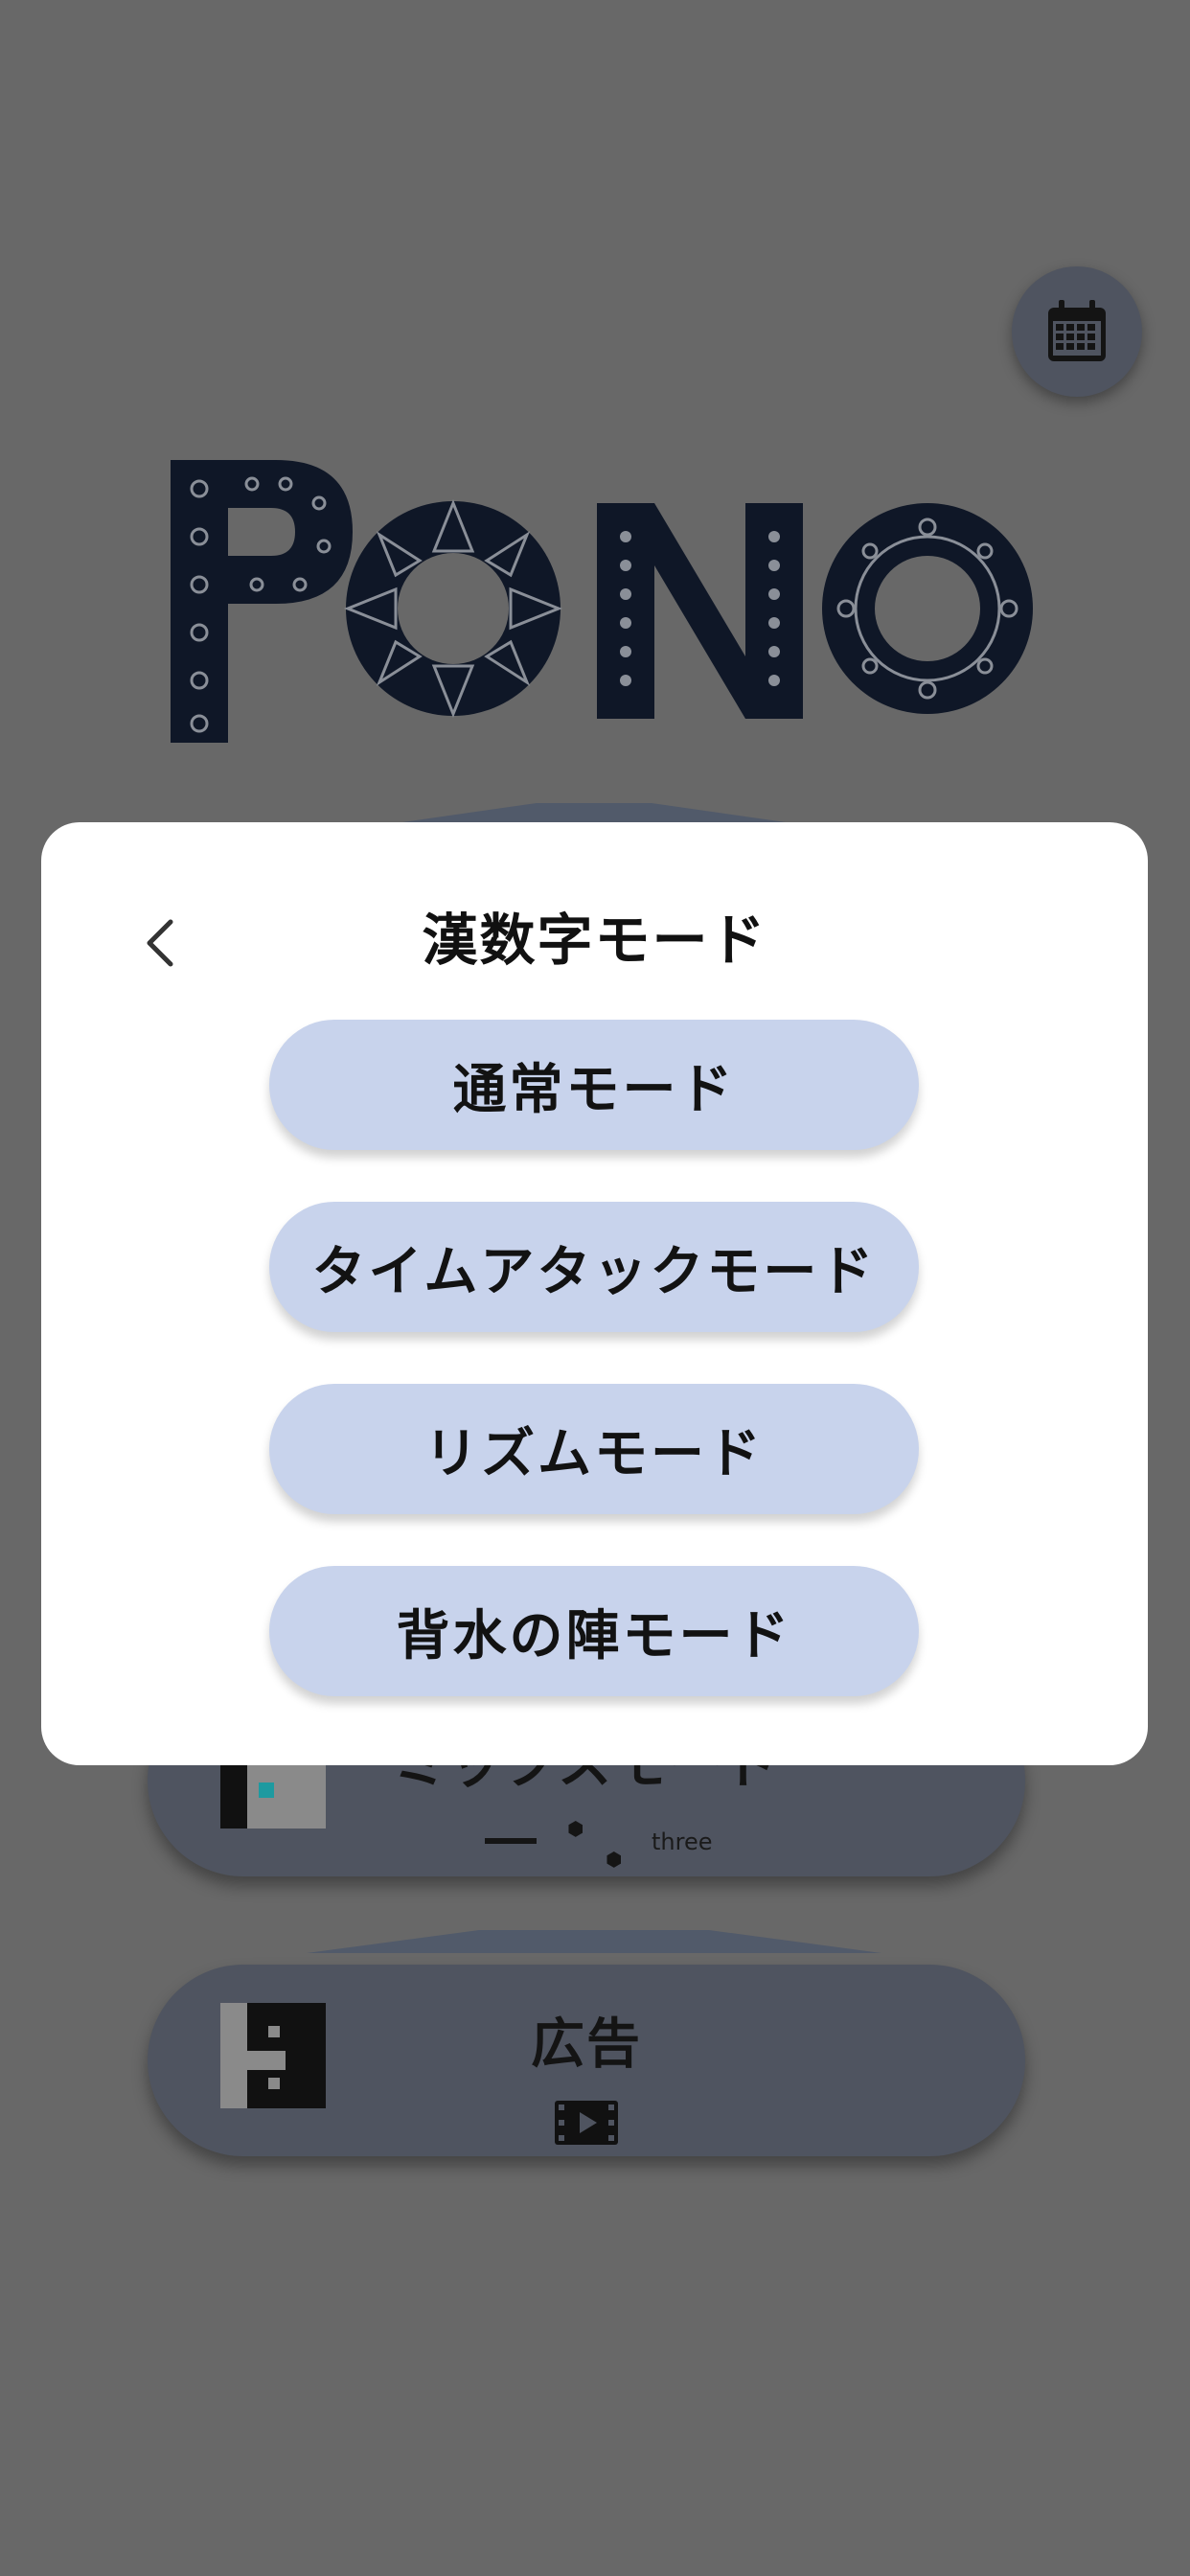  I want to click on ad-card-title: 広告, so click(587, 2044).